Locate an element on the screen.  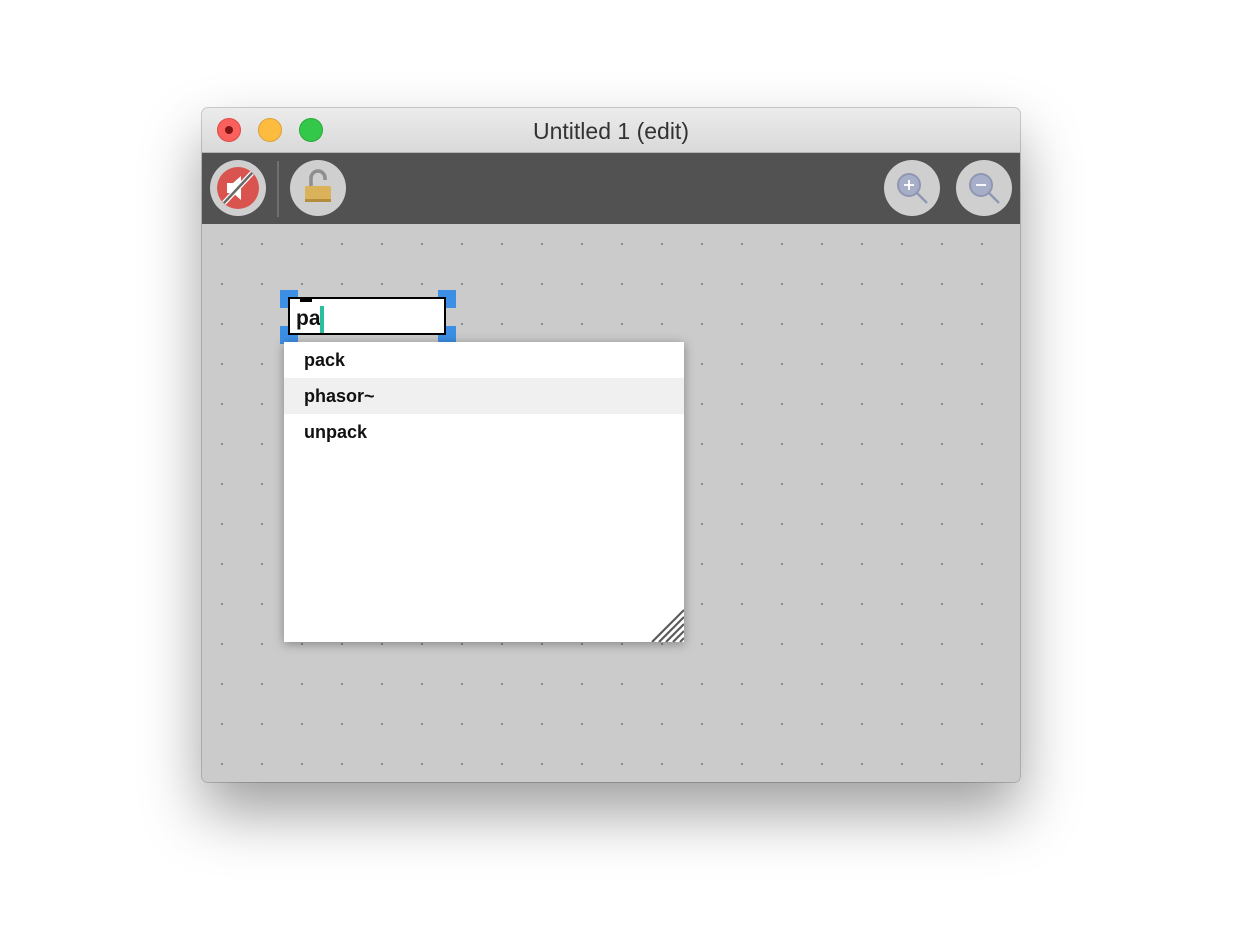
unlocked-padlock-icon is located at coordinates (318, 185).